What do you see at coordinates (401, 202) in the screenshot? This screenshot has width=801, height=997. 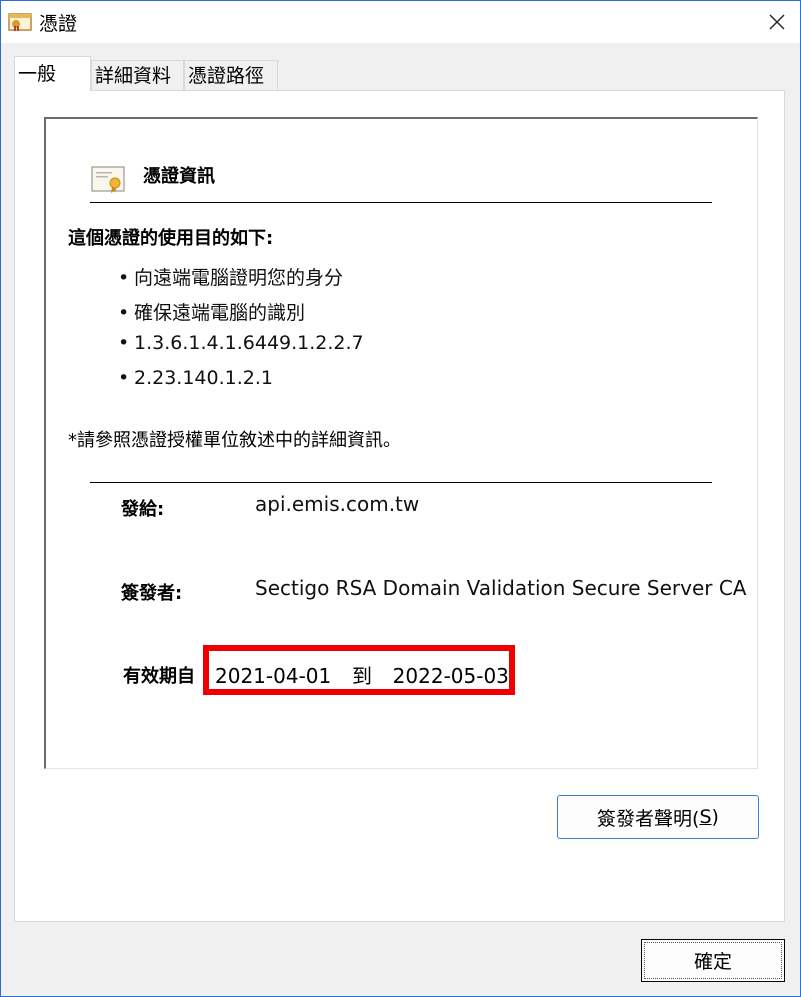 I see `heading-divider` at bounding box center [401, 202].